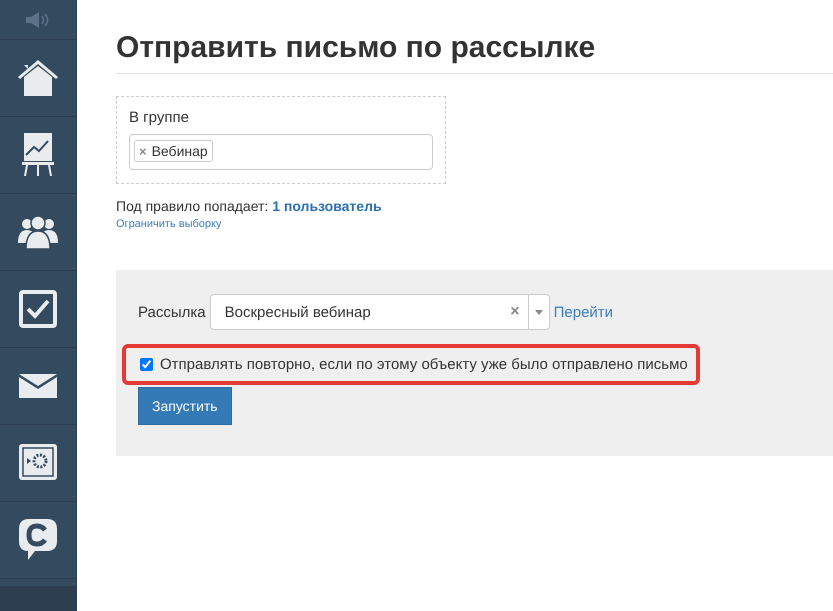  What do you see at coordinates (327, 206) in the screenshot?
I see `users-count-link: 1 пользователь` at bounding box center [327, 206].